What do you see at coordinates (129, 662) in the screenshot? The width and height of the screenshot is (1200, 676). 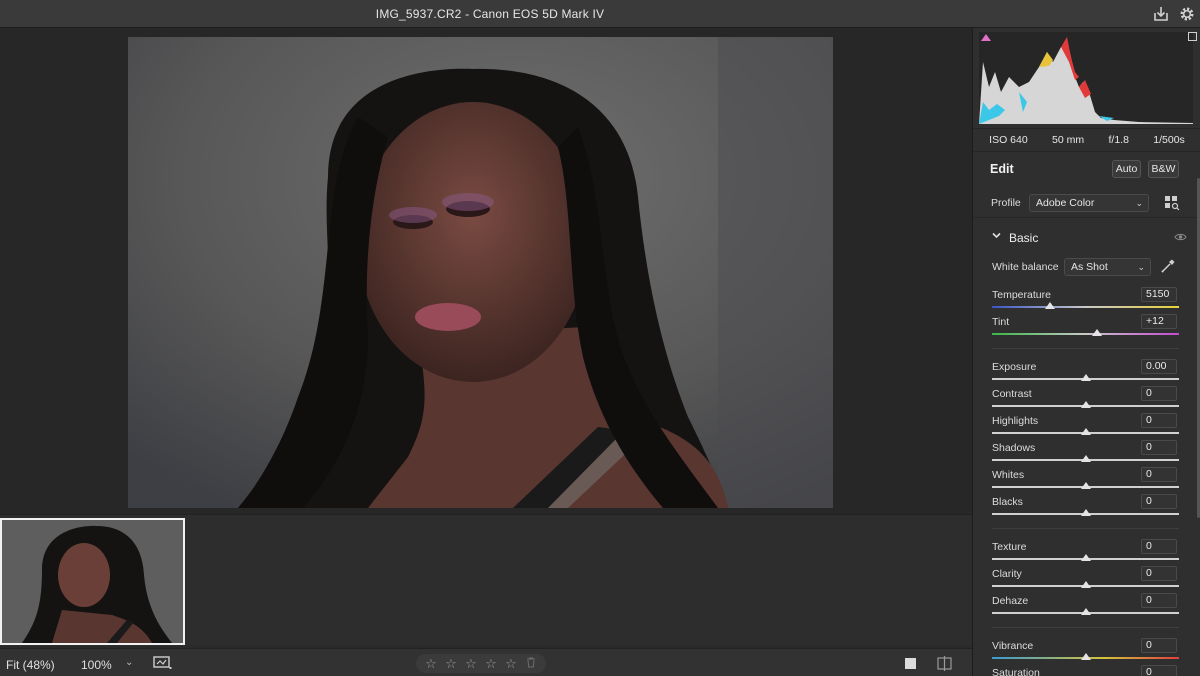 I see `zoom-dropdown-chevron-icon: ⌄` at bounding box center [129, 662].